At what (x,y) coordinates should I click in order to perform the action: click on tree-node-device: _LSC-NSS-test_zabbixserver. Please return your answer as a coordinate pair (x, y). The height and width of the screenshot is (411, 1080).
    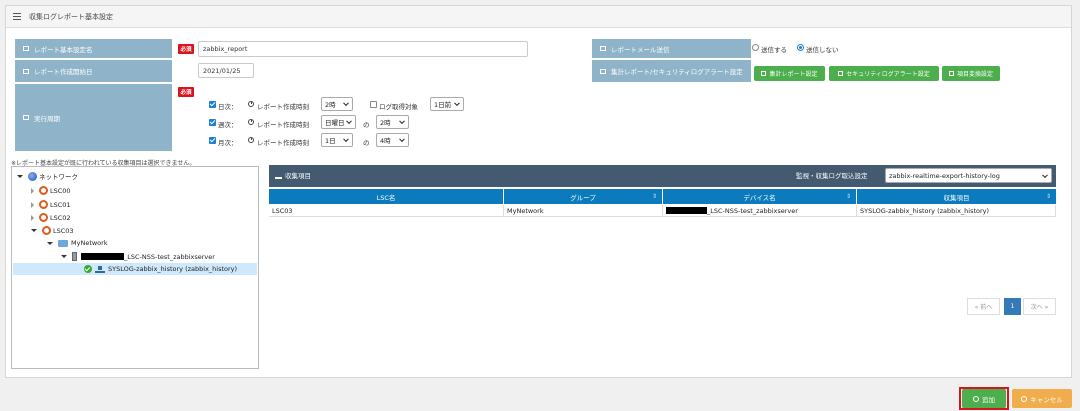
    Looking at the image, I should click on (138, 256).